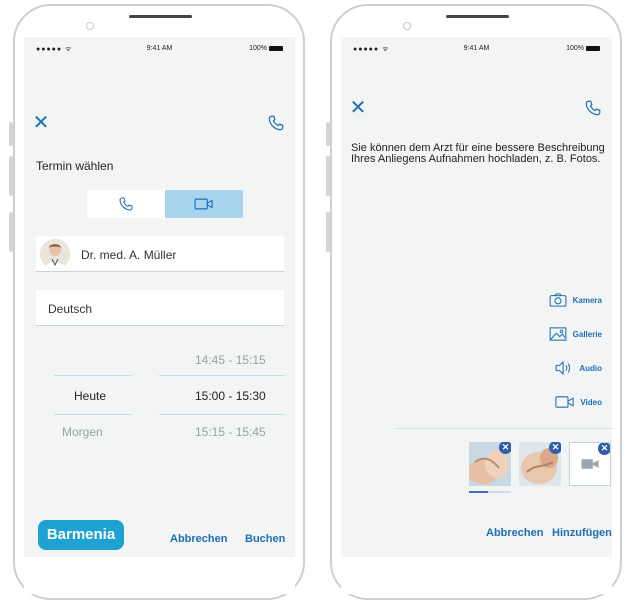 This screenshot has width=628, height=603. Describe the element at coordinates (591, 402) in the screenshot. I see `video-label: Video` at that location.